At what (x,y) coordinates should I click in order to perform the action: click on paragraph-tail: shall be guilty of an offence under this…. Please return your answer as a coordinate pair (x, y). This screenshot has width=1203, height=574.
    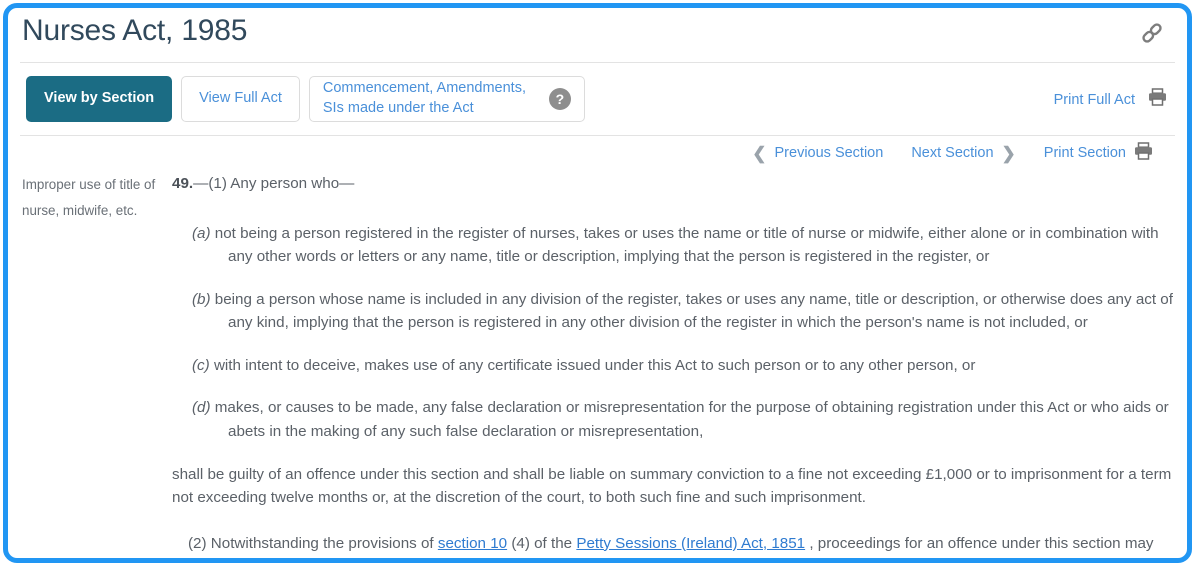
    Looking at the image, I should click on (672, 486).